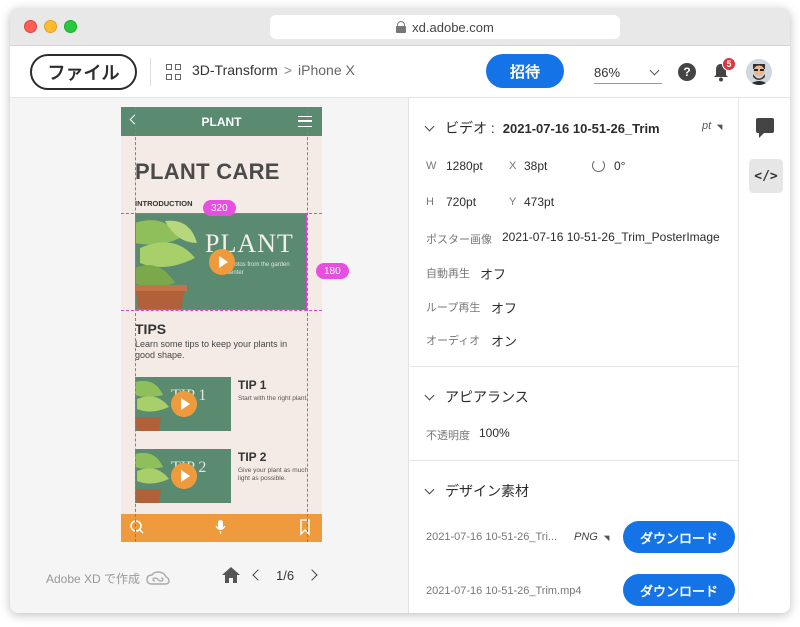  Describe the element at coordinates (252, 385) in the screenshot. I see `tip-1-title: TIP 1` at that location.